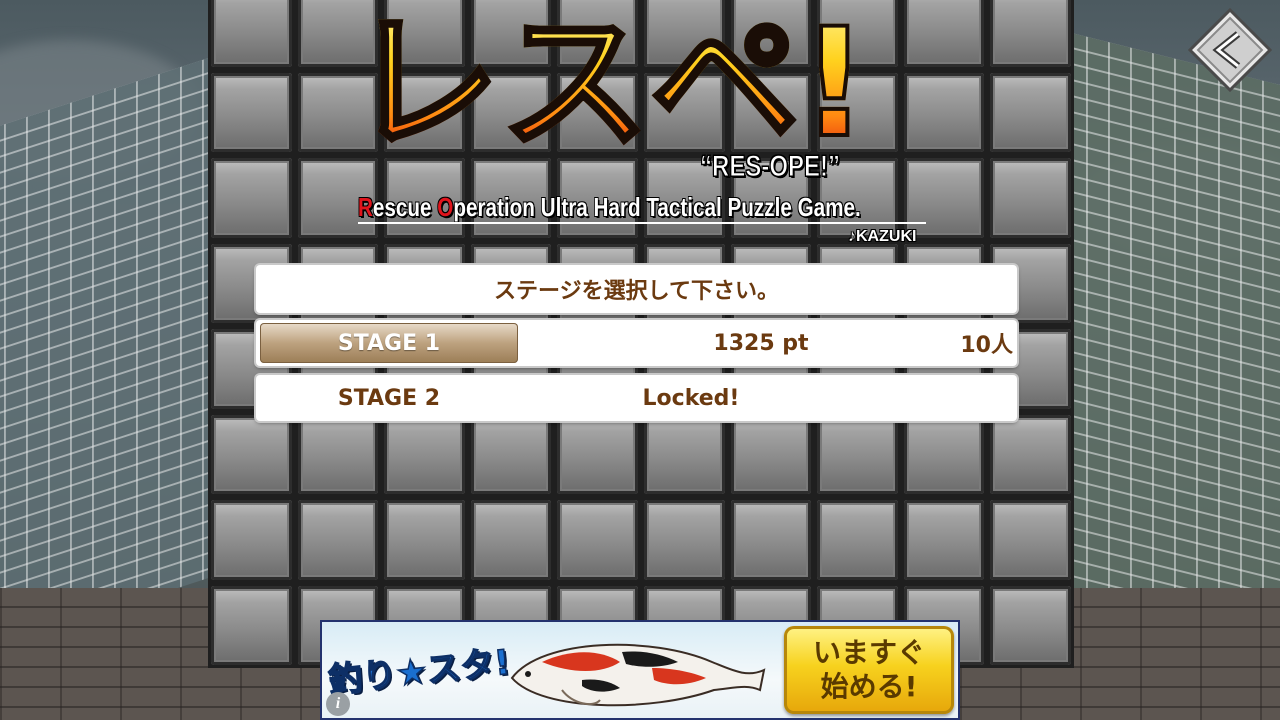  What do you see at coordinates (725, 85) in the screenshot?
I see `logo-char: ペ` at bounding box center [725, 85].